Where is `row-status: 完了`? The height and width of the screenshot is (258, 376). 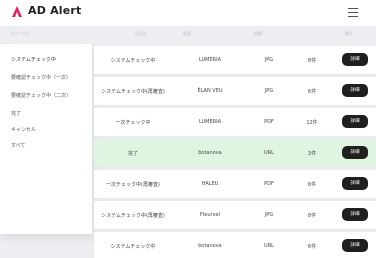
row-status: 完了 is located at coordinates (133, 154).